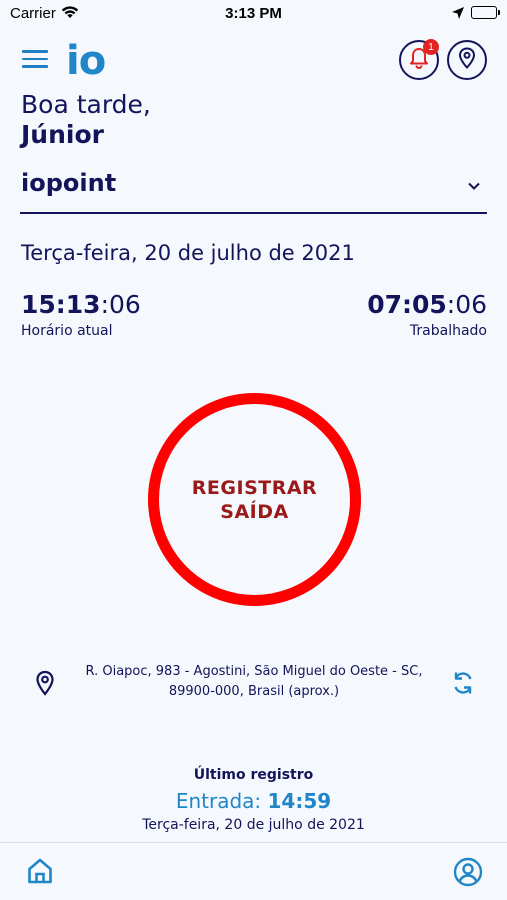 This screenshot has width=507, height=900. I want to click on refresh-icon, so click(463, 685).